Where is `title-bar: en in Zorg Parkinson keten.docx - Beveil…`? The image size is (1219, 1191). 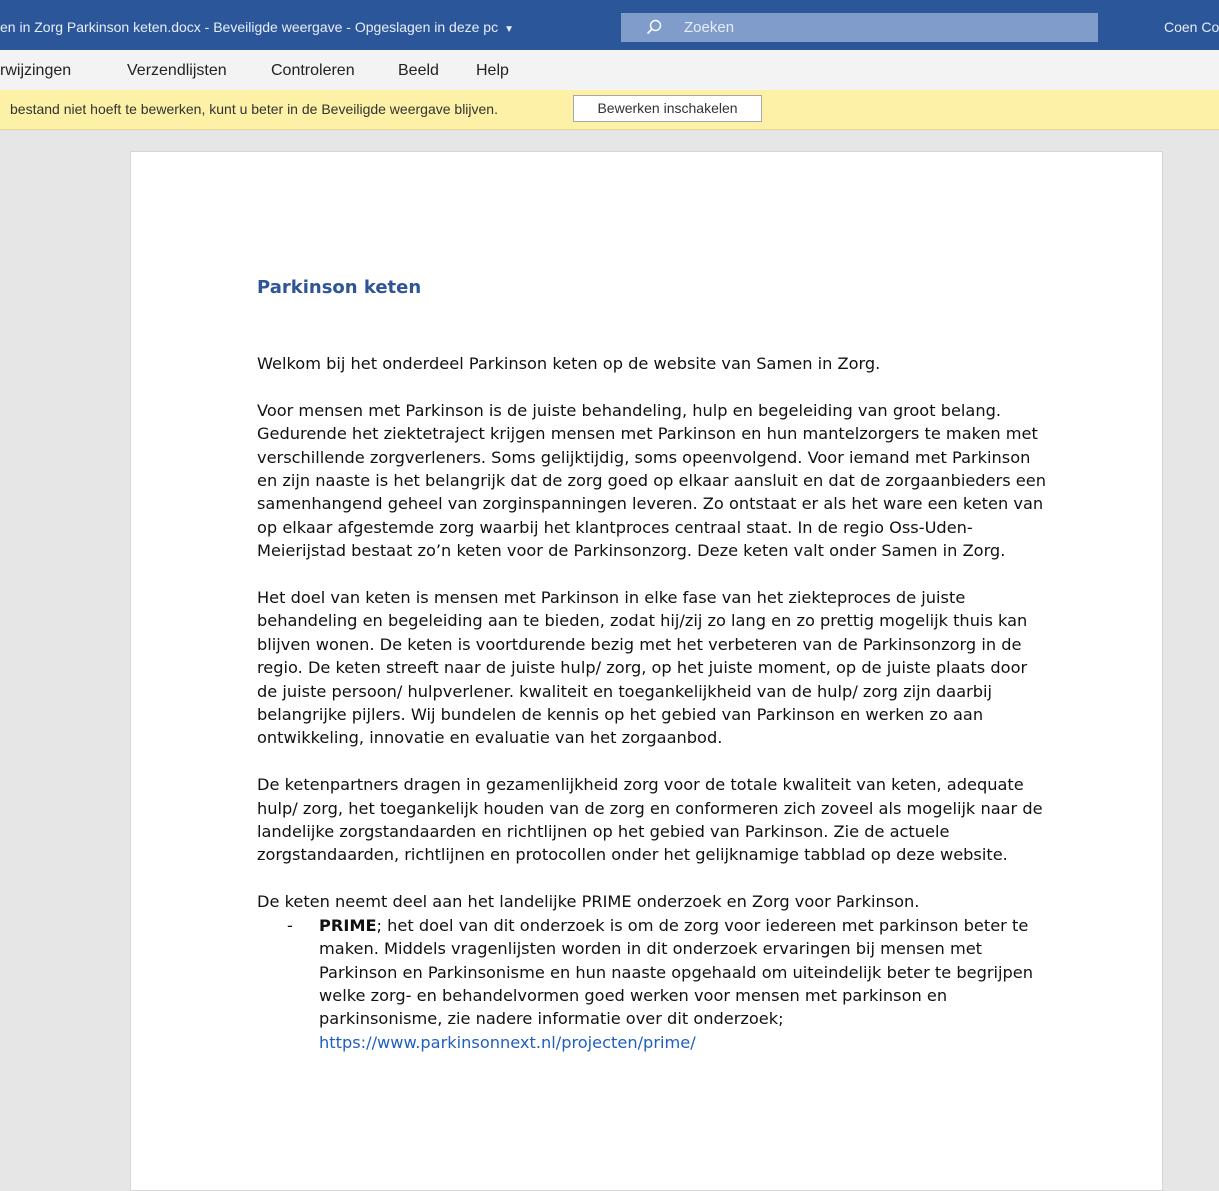 title-bar: en in Zorg Parkinson keten.docx - Beveil… is located at coordinates (609, 25).